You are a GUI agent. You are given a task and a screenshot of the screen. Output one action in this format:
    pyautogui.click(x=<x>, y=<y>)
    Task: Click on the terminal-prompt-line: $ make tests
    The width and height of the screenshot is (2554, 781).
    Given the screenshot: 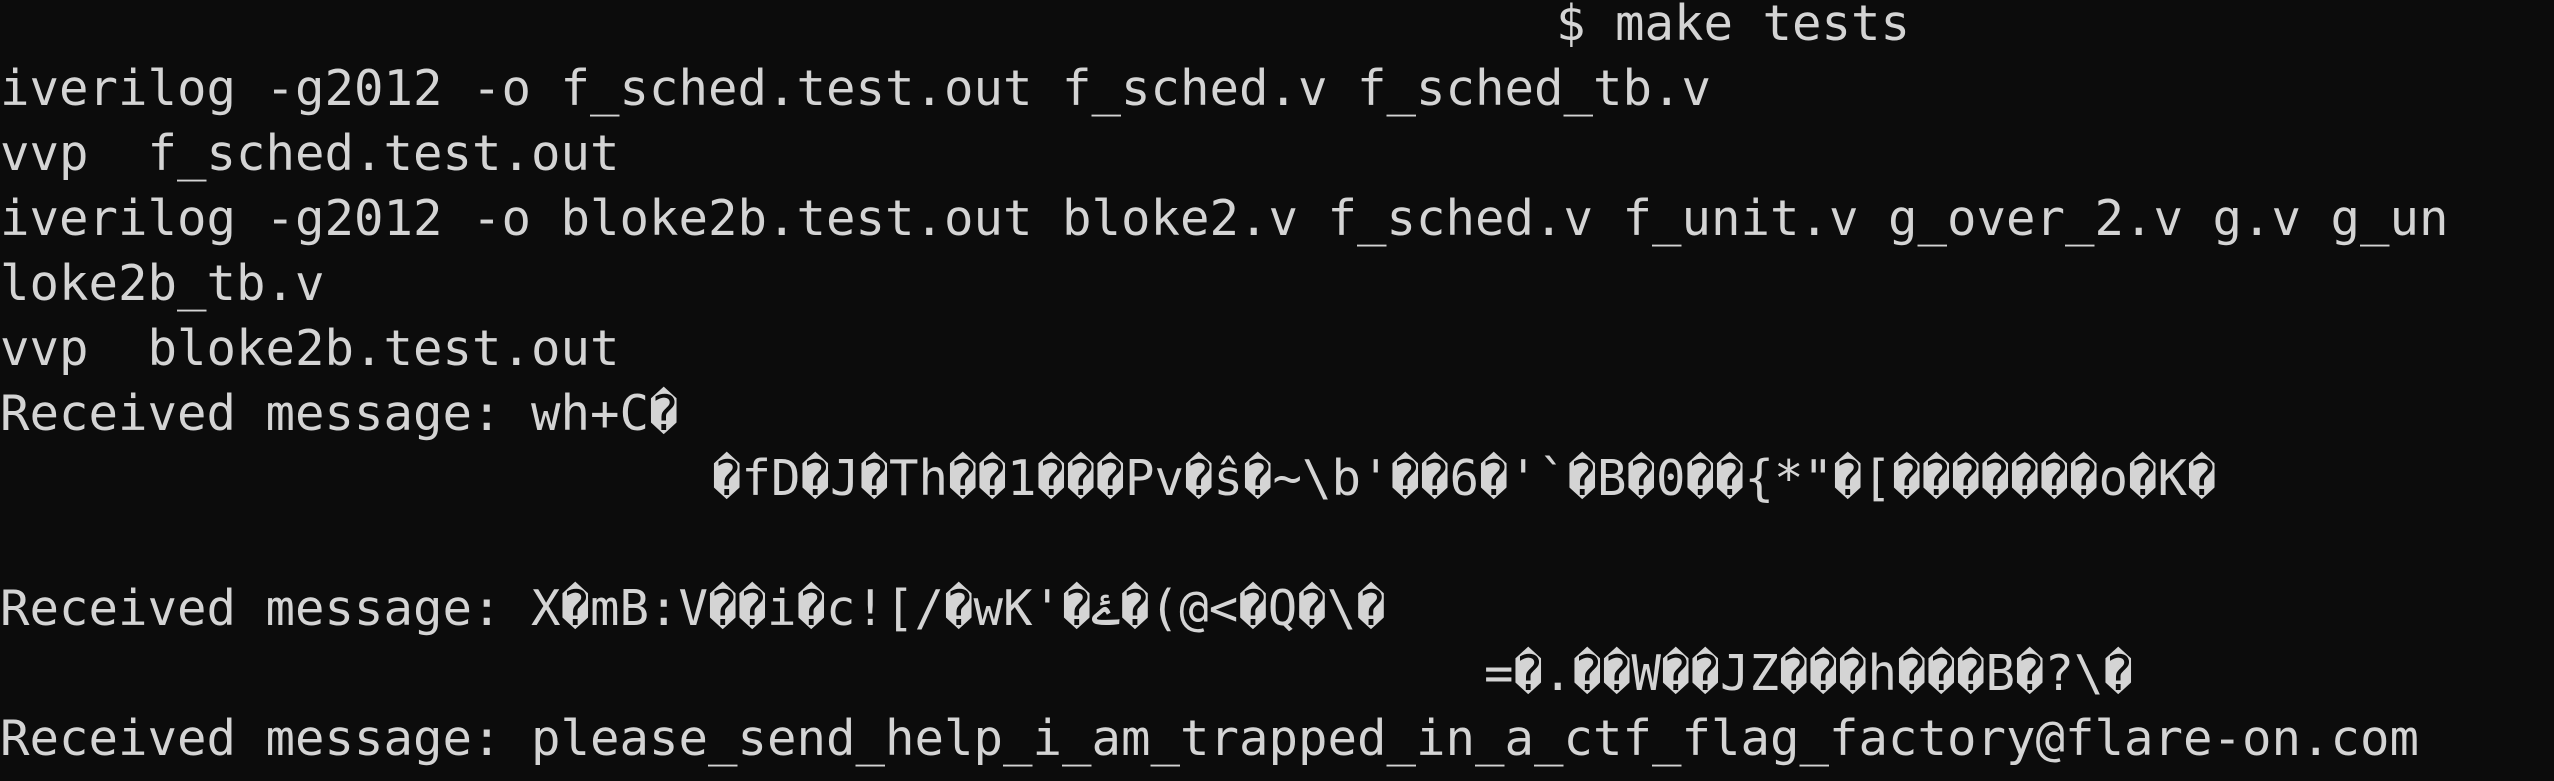 What is the action you would take?
    pyautogui.click(x=1733, y=26)
    